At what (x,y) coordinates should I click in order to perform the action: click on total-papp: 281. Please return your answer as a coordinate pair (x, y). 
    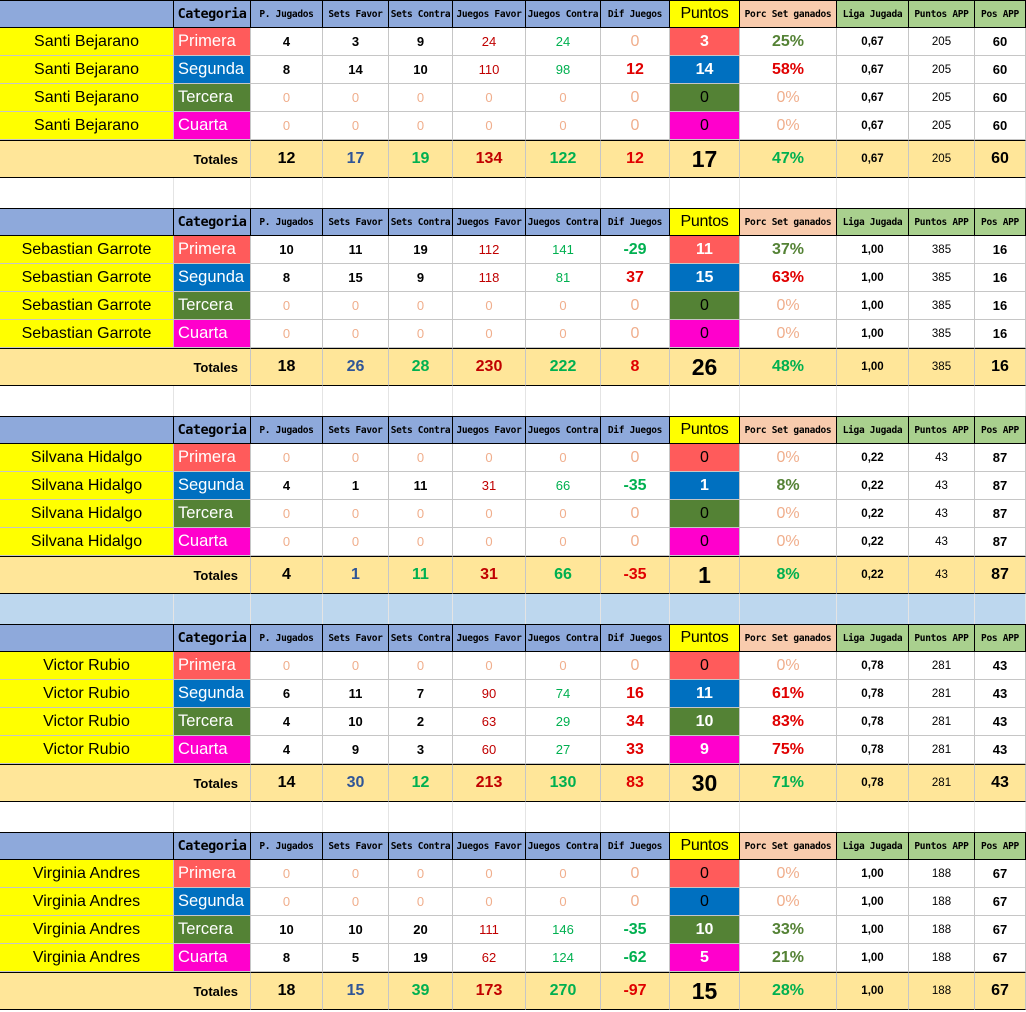
    Looking at the image, I should click on (942, 783).